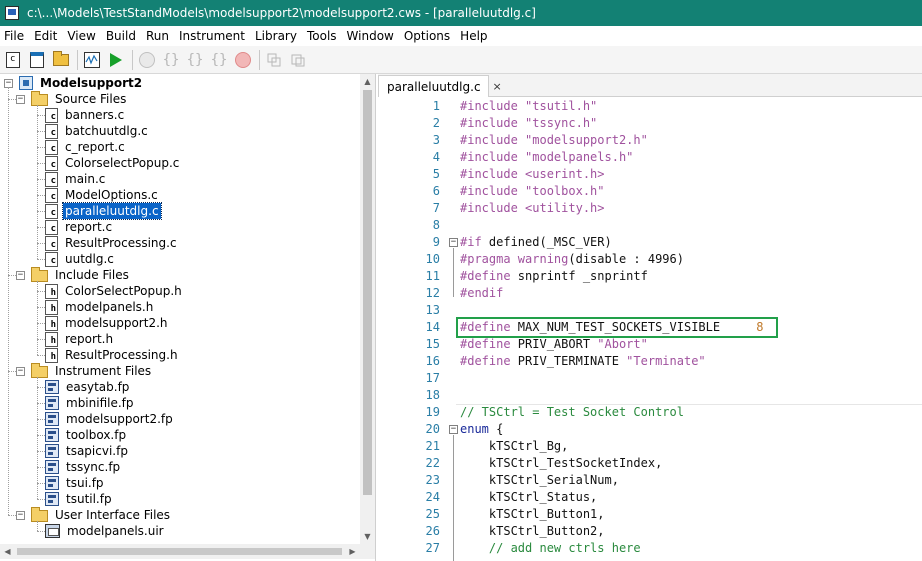 The width and height of the screenshot is (922, 561). What do you see at coordinates (37, 60) in the screenshot?
I see `new-header-icon` at bounding box center [37, 60].